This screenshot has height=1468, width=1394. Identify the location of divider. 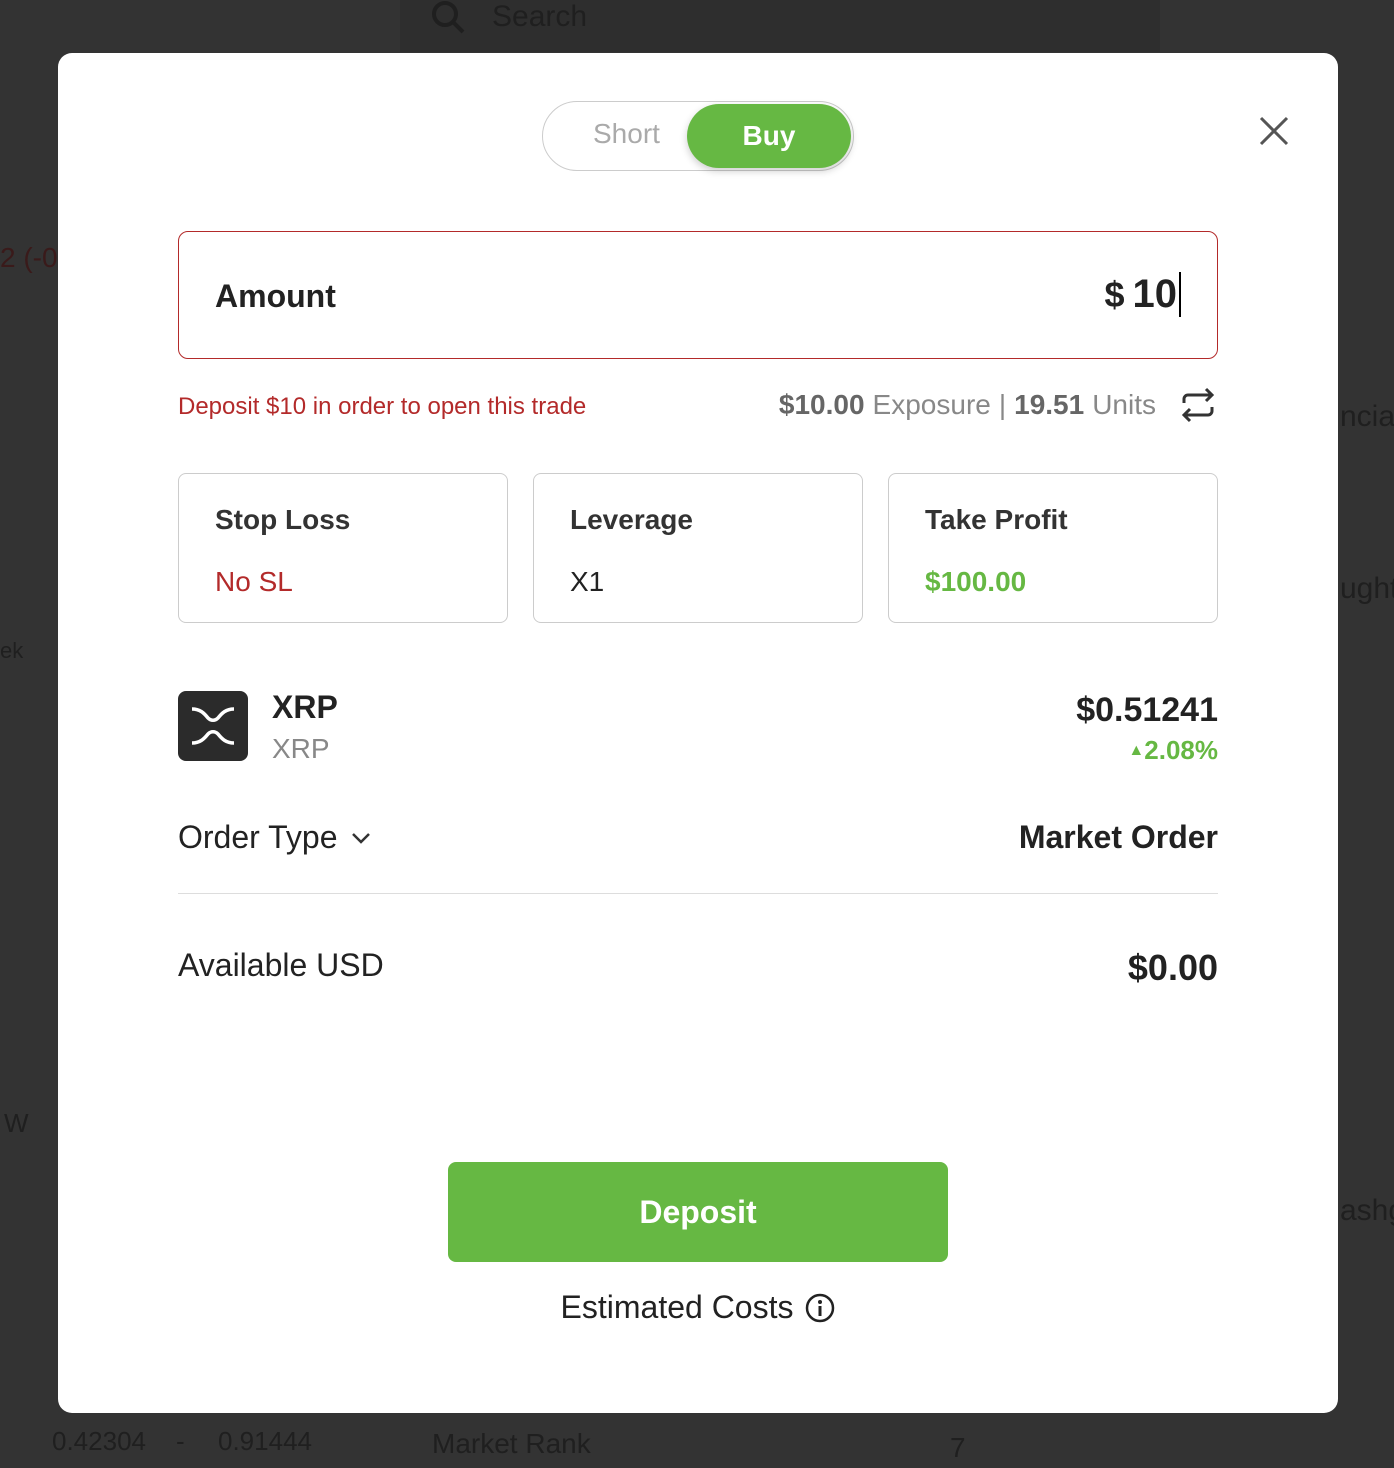
(698, 893).